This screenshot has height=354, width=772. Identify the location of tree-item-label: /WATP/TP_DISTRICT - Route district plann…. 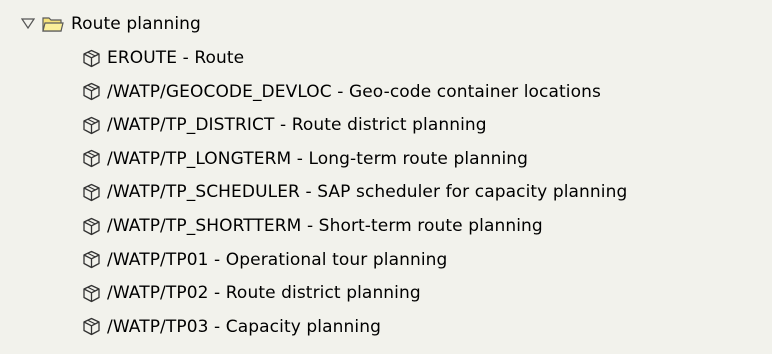
(297, 125).